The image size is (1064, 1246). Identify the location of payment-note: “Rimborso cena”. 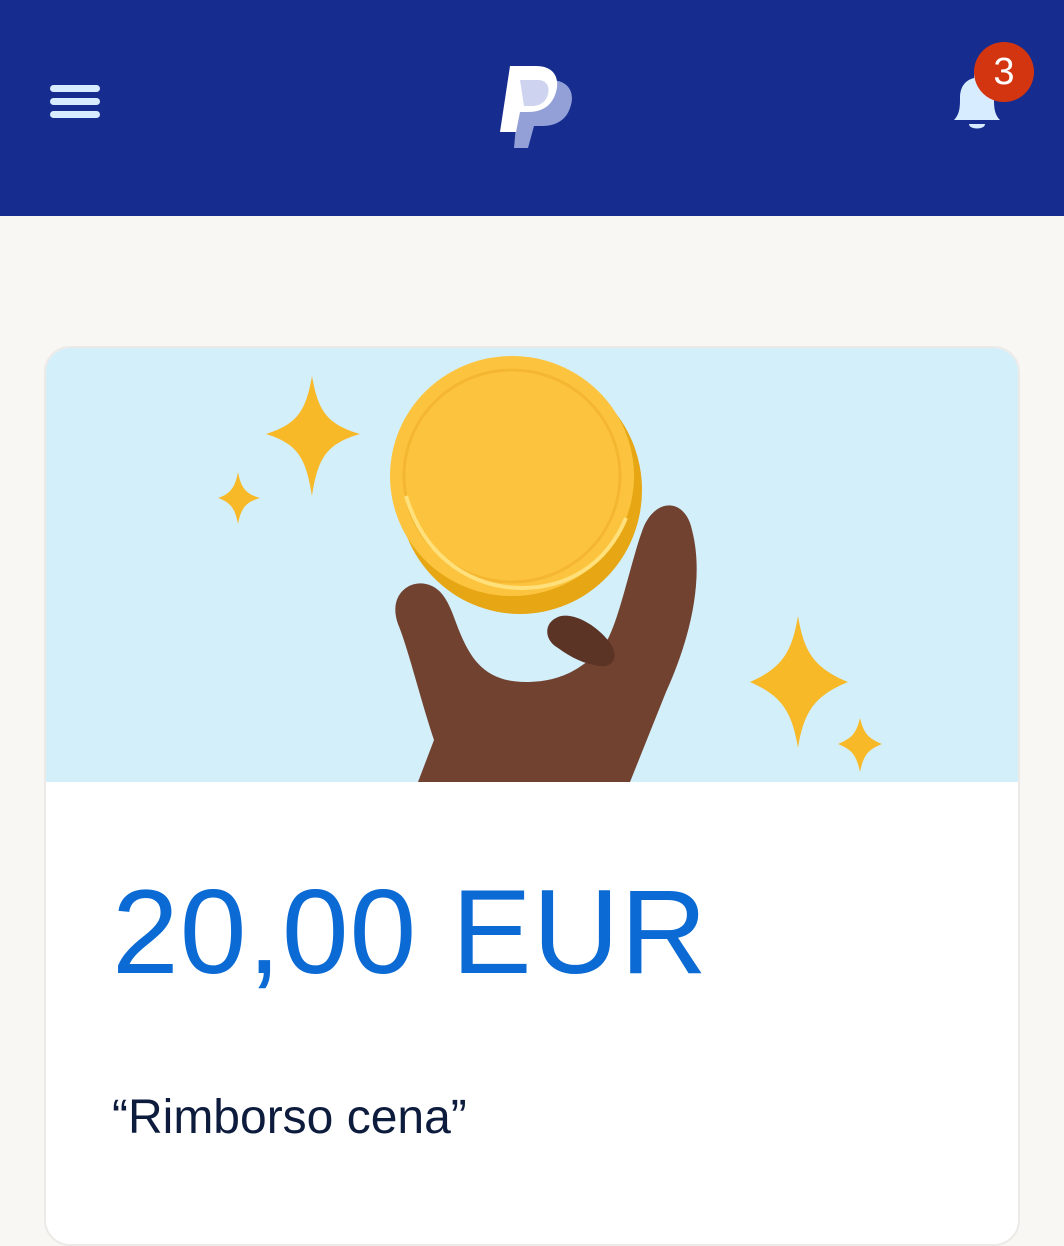
(289, 1117).